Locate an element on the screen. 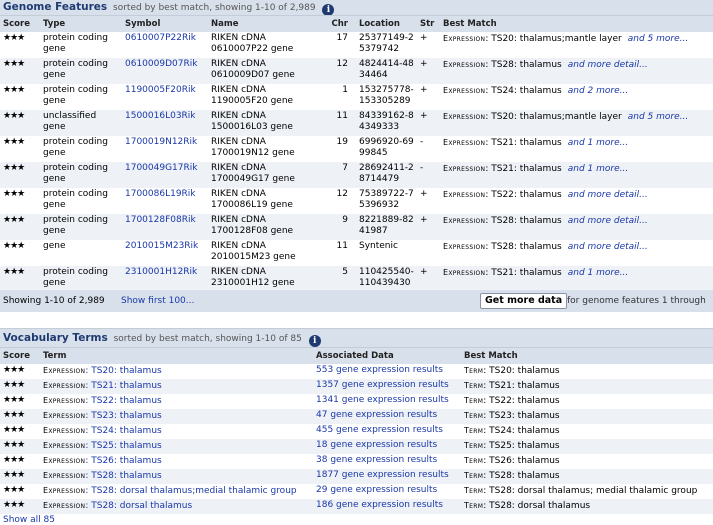 The height and width of the screenshot is (525, 713). match-text: : TS22: thalamus is located at coordinates (523, 195).